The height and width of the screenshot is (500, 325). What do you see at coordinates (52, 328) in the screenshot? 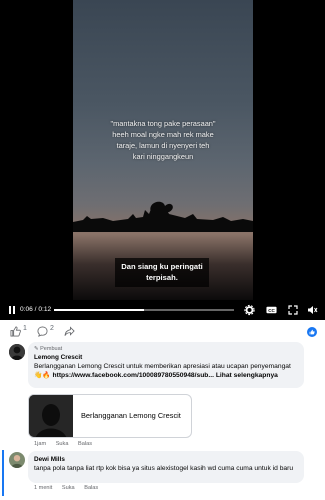
I see `comment-count: 2` at bounding box center [52, 328].